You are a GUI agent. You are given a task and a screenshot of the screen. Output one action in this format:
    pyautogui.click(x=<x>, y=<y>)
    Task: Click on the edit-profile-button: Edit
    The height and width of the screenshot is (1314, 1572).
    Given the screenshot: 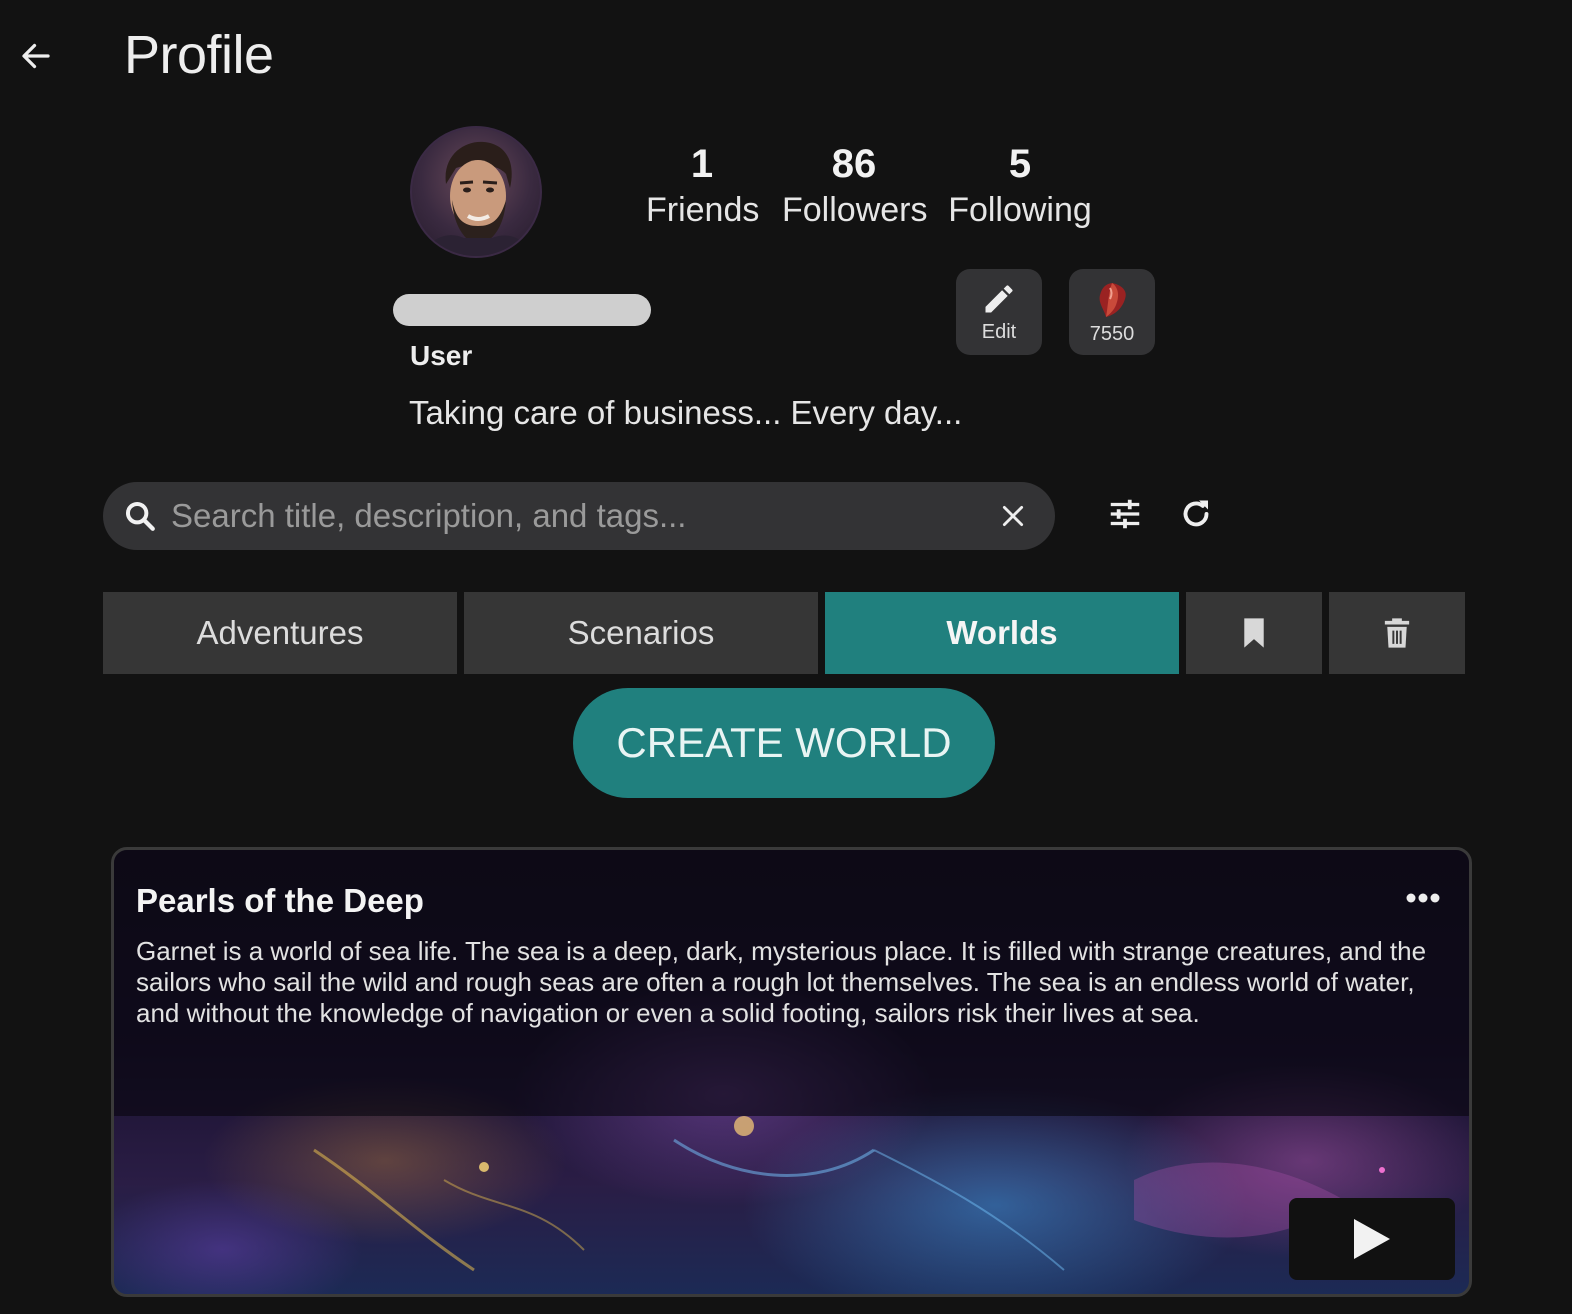 What is the action you would take?
    pyautogui.click(x=999, y=312)
    